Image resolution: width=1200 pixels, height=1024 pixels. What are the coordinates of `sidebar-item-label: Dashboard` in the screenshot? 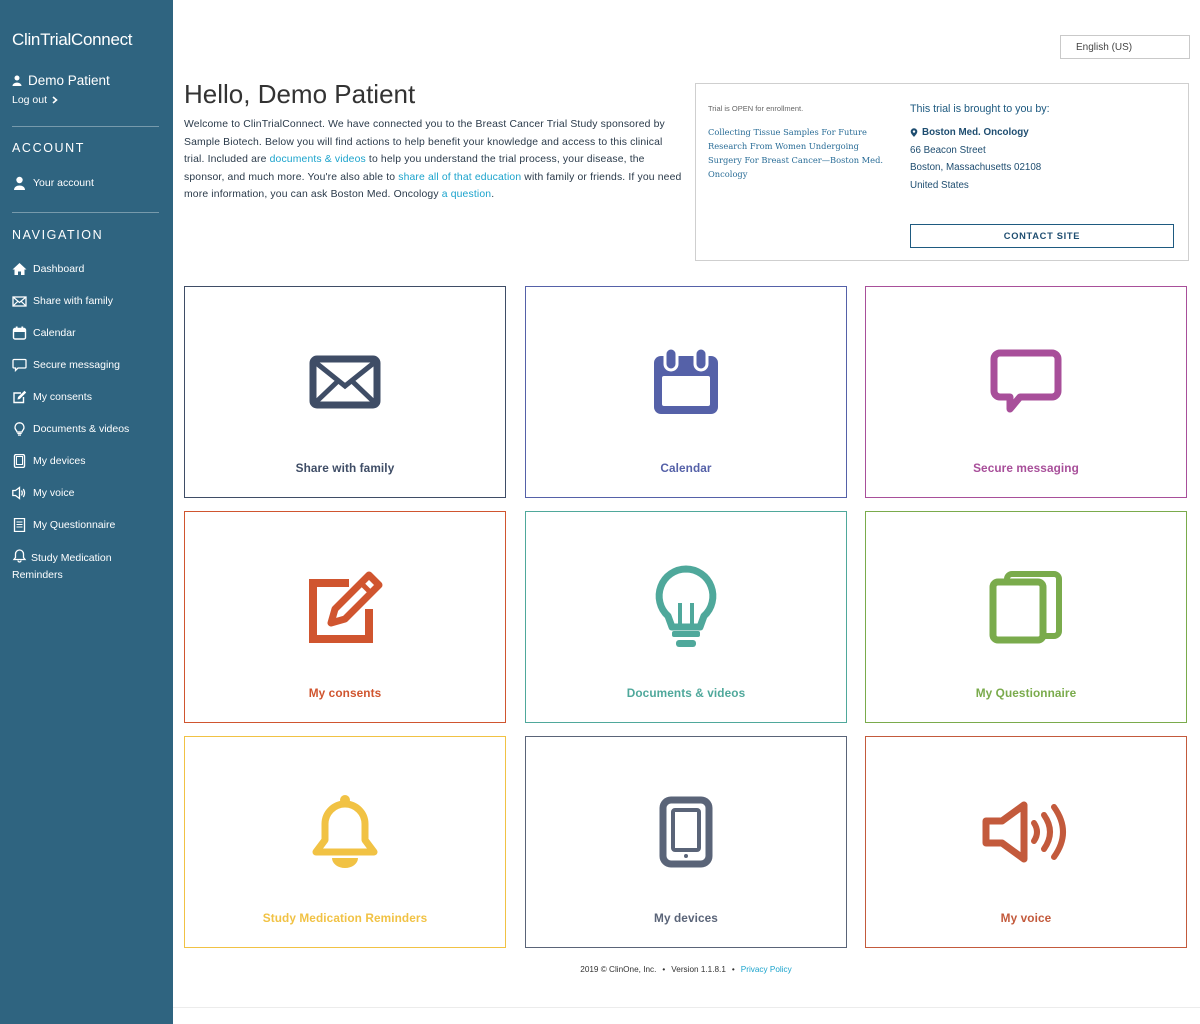 It's located at (59, 269).